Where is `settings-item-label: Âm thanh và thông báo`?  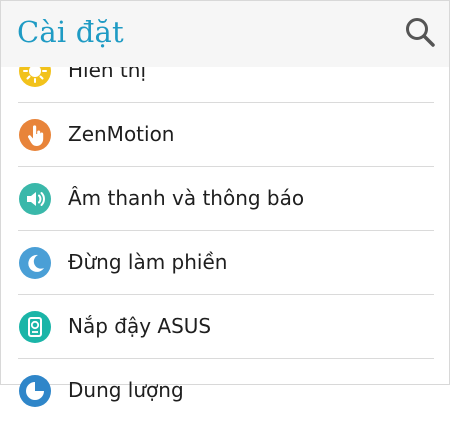
settings-item-label: Âm thanh và thông báo is located at coordinates (186, 198).